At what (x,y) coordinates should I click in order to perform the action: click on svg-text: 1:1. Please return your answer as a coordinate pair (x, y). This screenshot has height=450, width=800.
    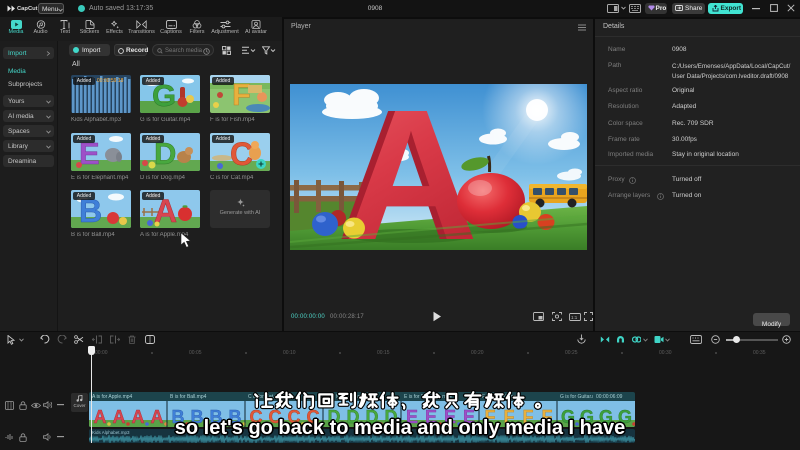
    Looking at the image, I should click on (574, 317).